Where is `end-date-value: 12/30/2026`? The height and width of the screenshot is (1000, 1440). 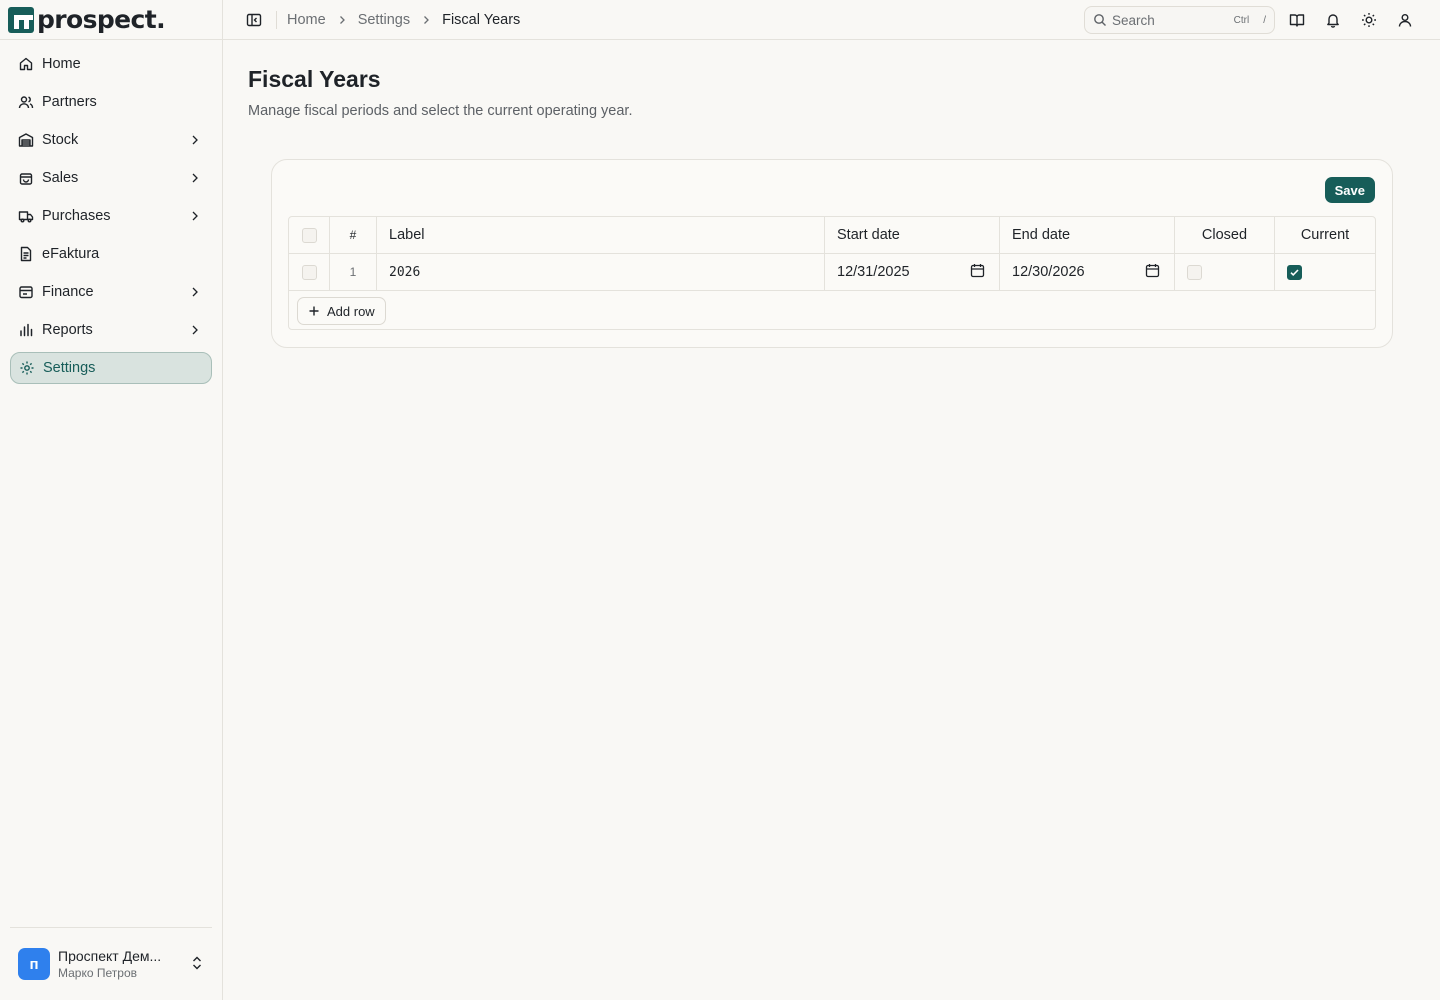
end-date-value: 12/30/2026 is located at coordinates (1048, 272).